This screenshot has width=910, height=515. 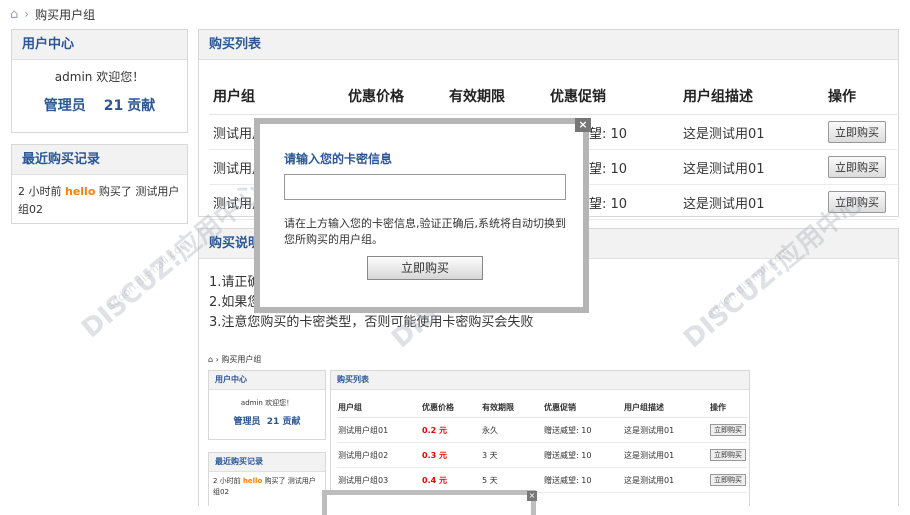 I want to click on breadcrumb-current: 购买用户组, so click(x=65, y=14).